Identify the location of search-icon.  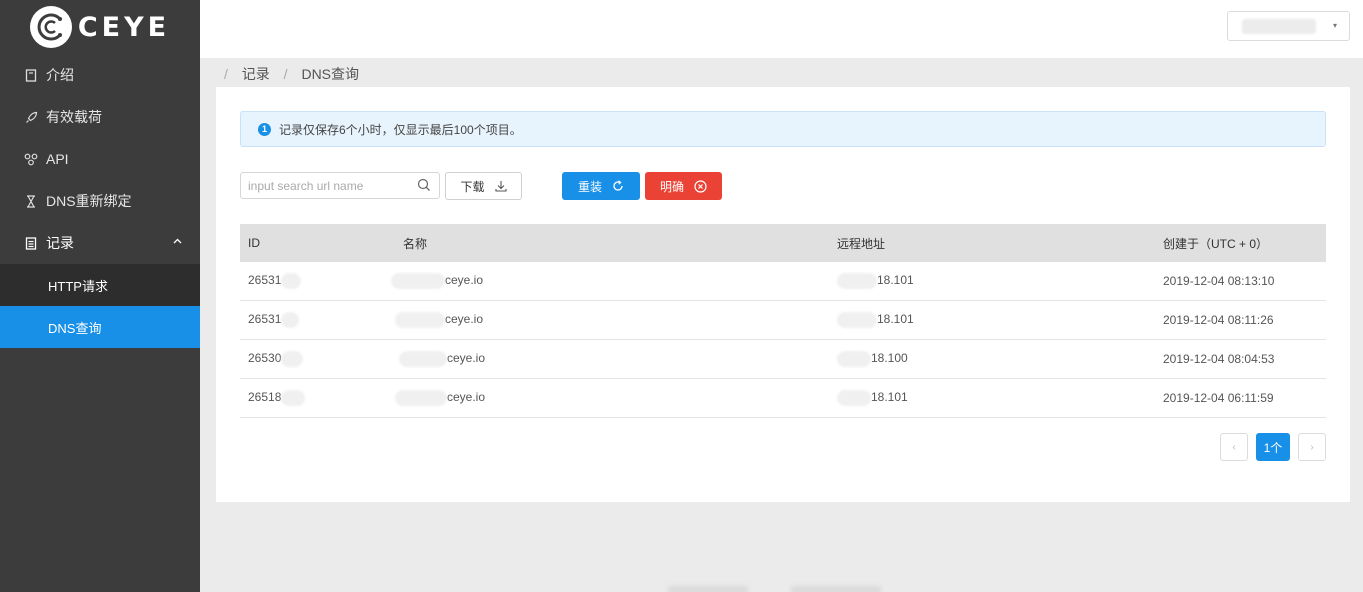
(424, 185).